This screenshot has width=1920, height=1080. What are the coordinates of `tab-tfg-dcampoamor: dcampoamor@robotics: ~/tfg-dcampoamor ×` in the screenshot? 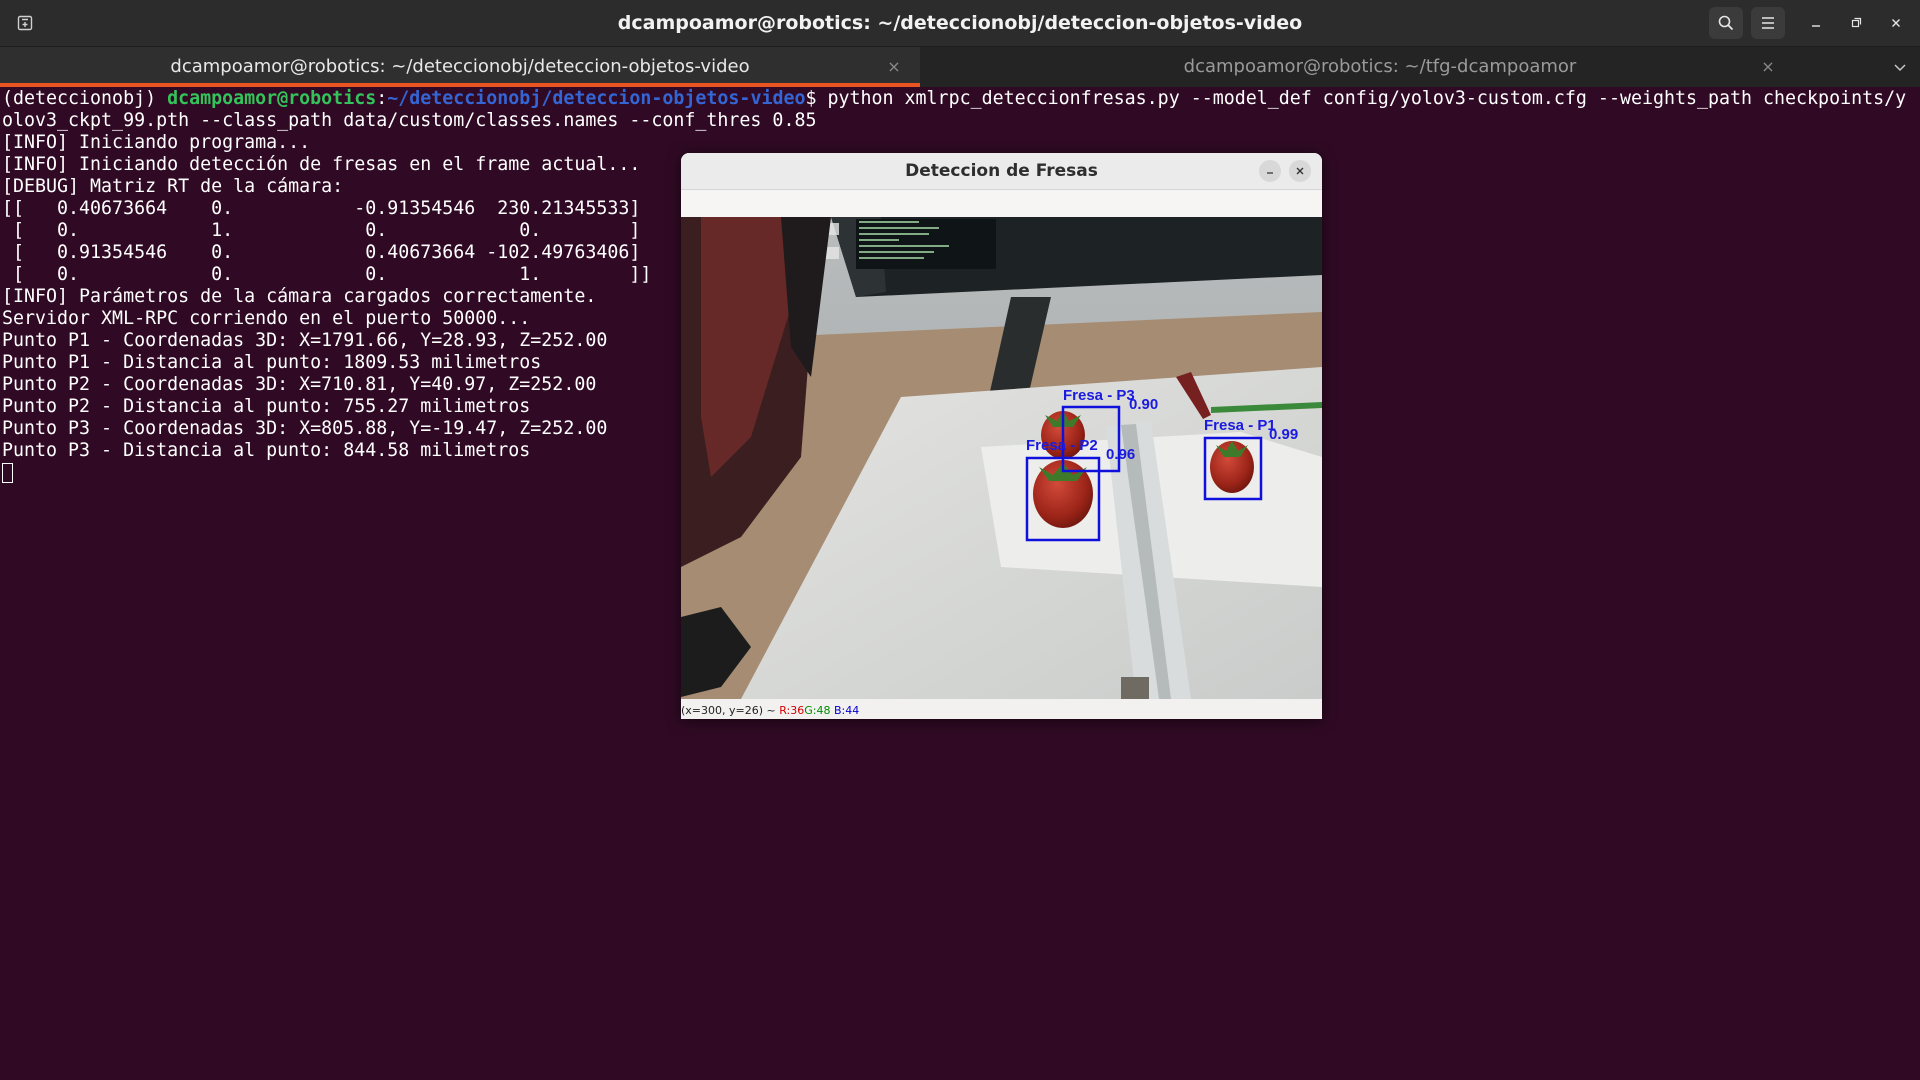 It's located at (1380, 67).